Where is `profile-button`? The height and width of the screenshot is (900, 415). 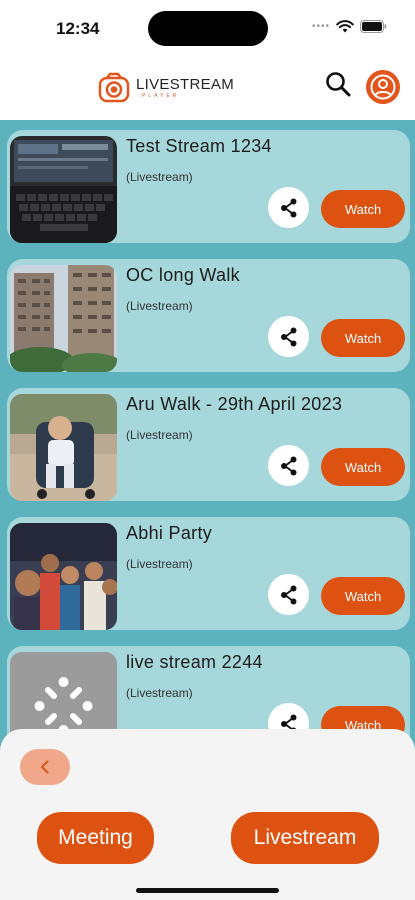
profile-button is located at coordinates (383, 87).